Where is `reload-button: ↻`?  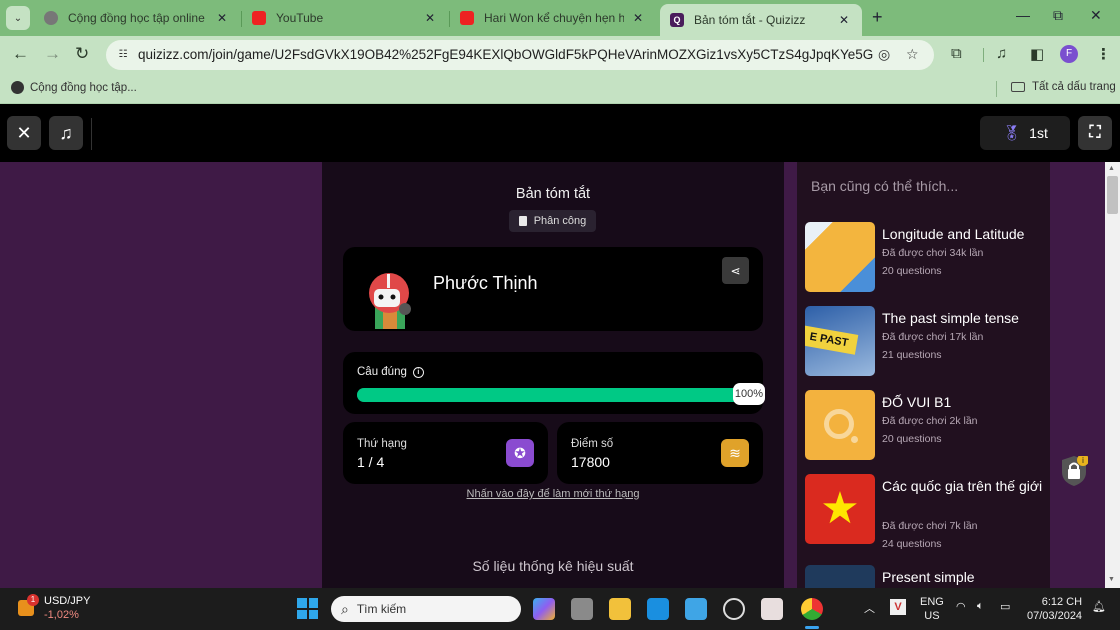 reload-button: ↻ is located at coordinates (82, 54).